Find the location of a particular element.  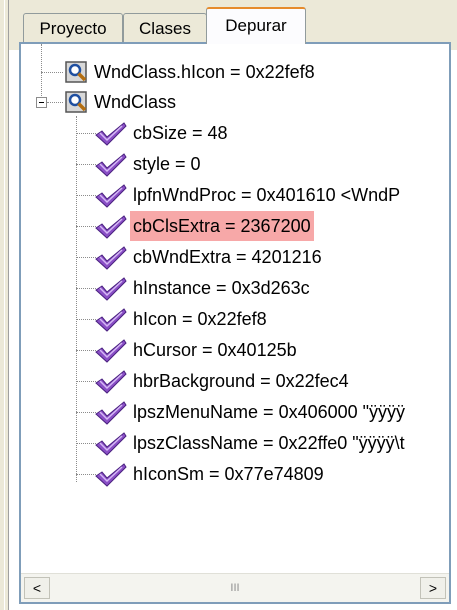

scroll-right-button: > is located at coordinates (433, 588).